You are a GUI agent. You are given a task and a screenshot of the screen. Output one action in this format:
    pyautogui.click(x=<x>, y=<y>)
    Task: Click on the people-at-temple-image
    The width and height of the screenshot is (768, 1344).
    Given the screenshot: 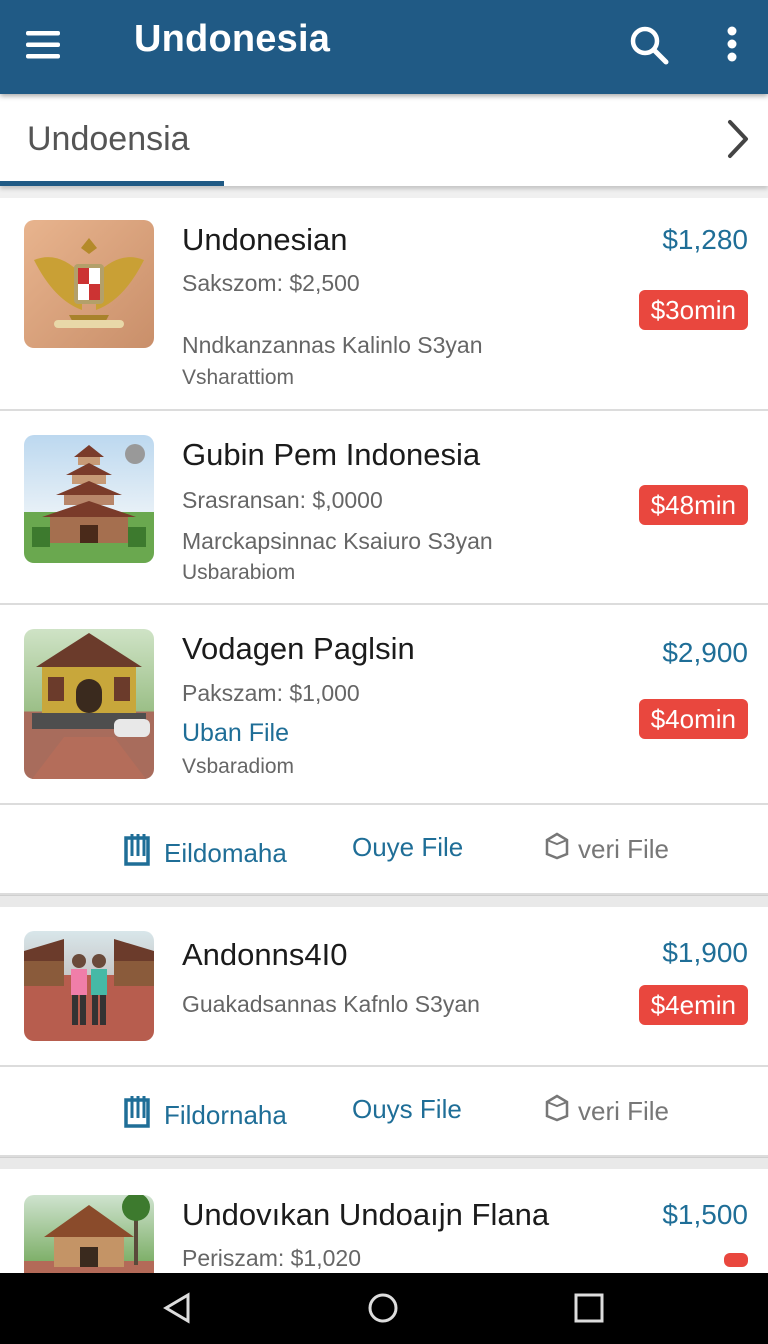 What is the action you would take?
    pyautogui.click(x=89, y=986)
    